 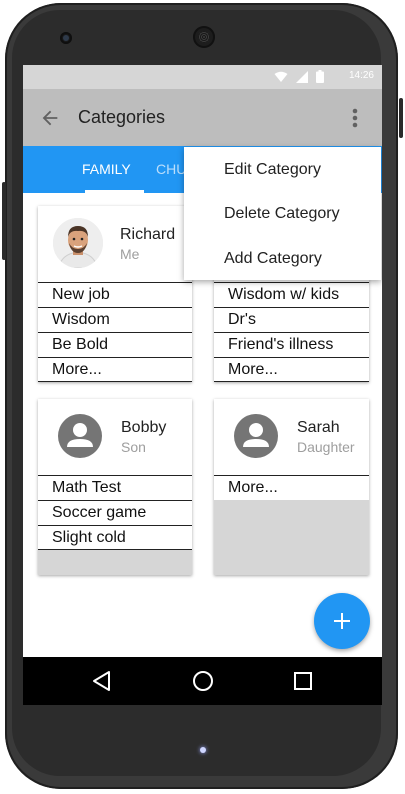 I want to click on person-name: Bobby, so click(x=144, y=427).